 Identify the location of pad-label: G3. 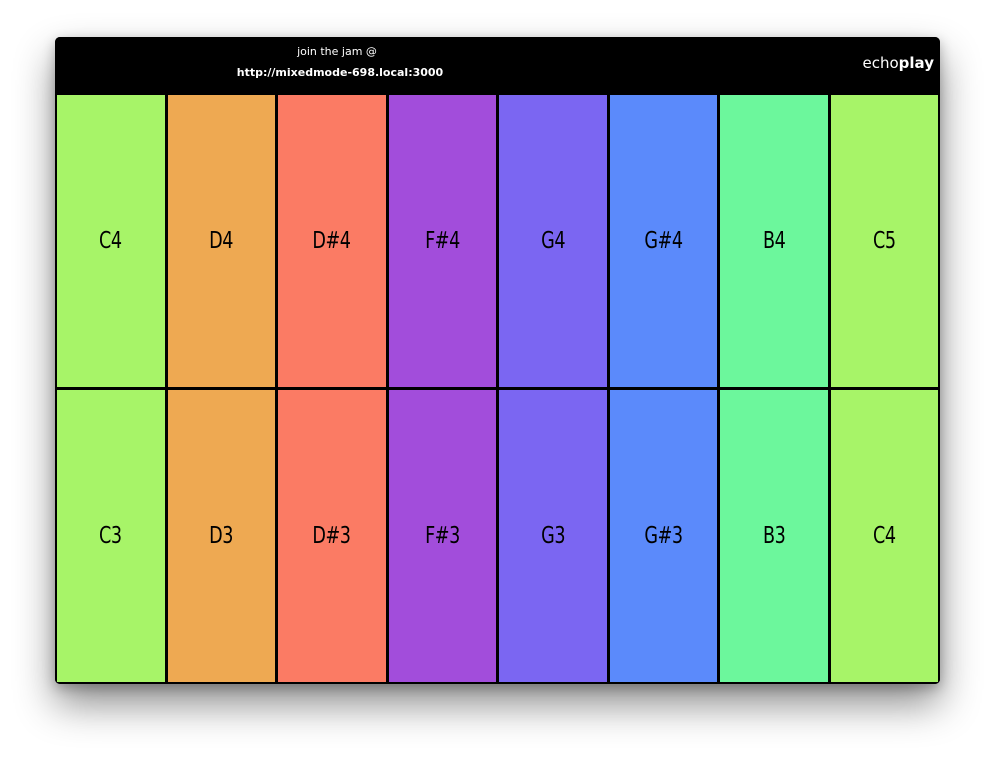
(552, 536).